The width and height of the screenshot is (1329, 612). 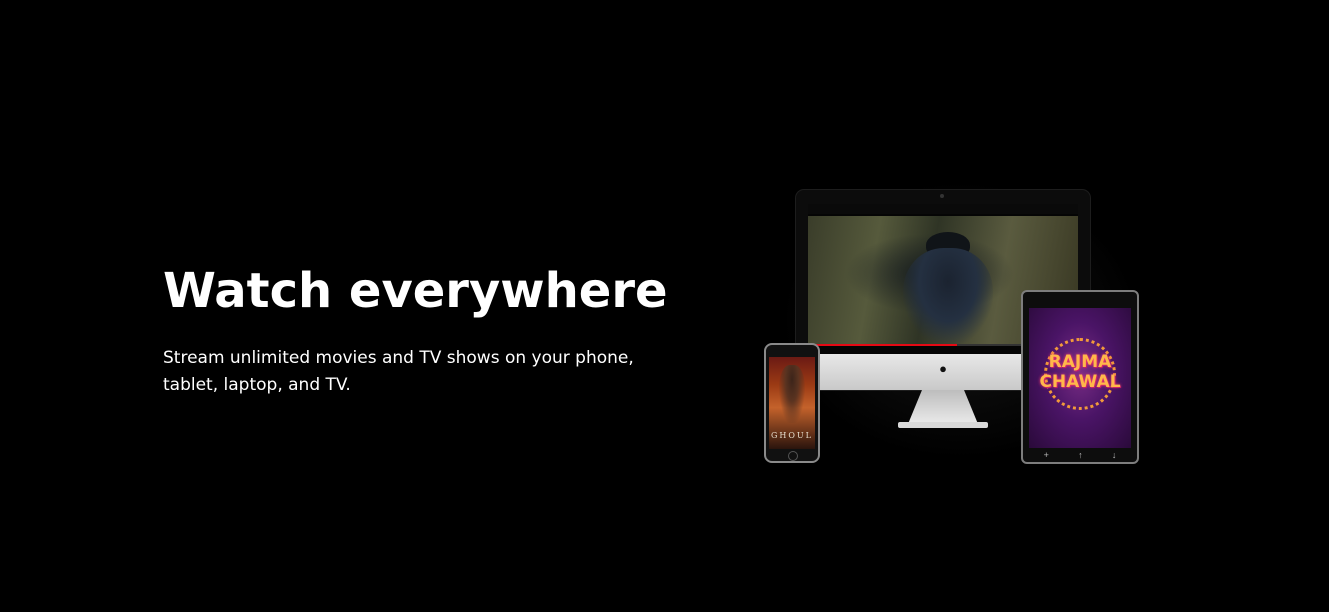 I want to click on phone-screen: GHOUL, so click(x=792, y=403).